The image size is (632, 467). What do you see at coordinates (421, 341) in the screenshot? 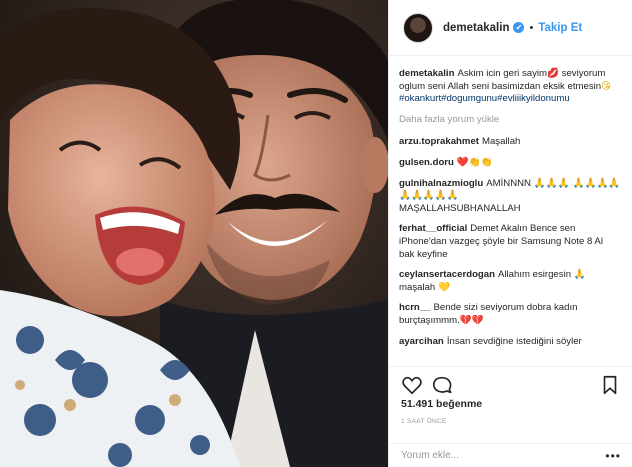
I see `comment-username: ayarcihan` at bounding box center [421, 341].